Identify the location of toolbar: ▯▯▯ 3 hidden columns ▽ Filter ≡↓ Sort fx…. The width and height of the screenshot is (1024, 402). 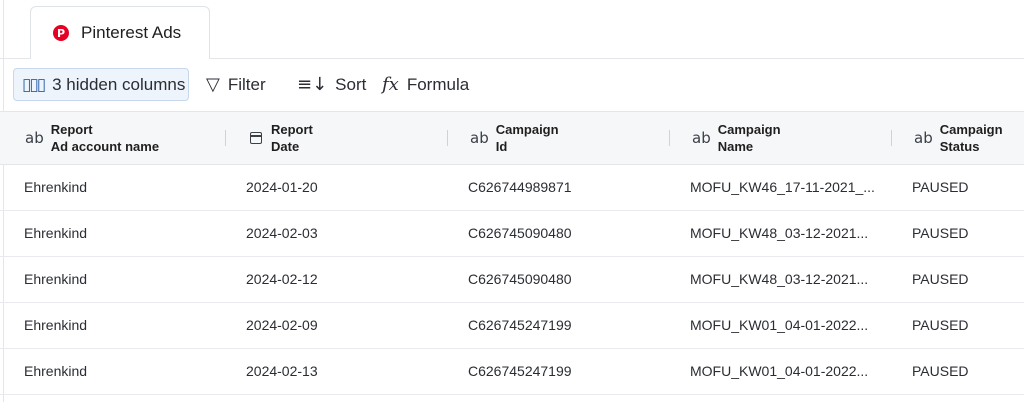
(512, 85).